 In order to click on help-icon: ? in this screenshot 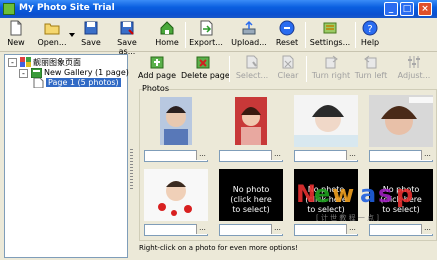, I will do `click(370, 28)`.